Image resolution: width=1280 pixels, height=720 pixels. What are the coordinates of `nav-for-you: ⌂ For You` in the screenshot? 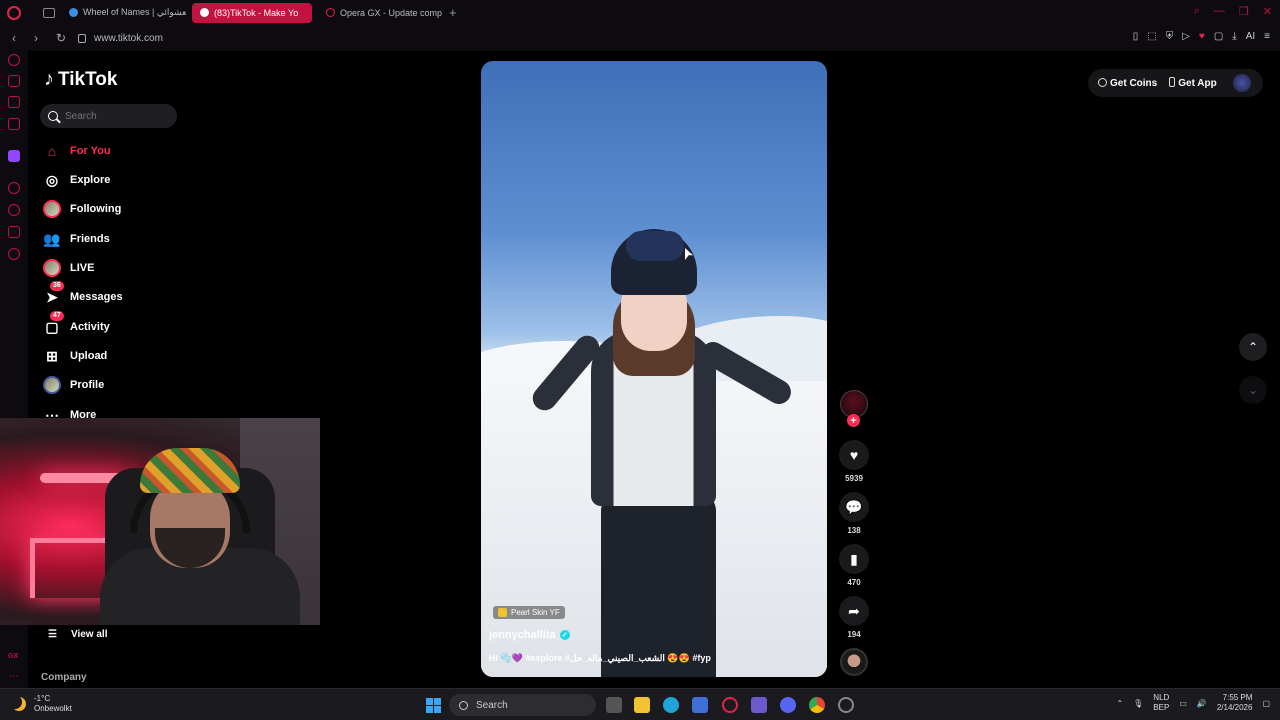 It's located at (76, 151).